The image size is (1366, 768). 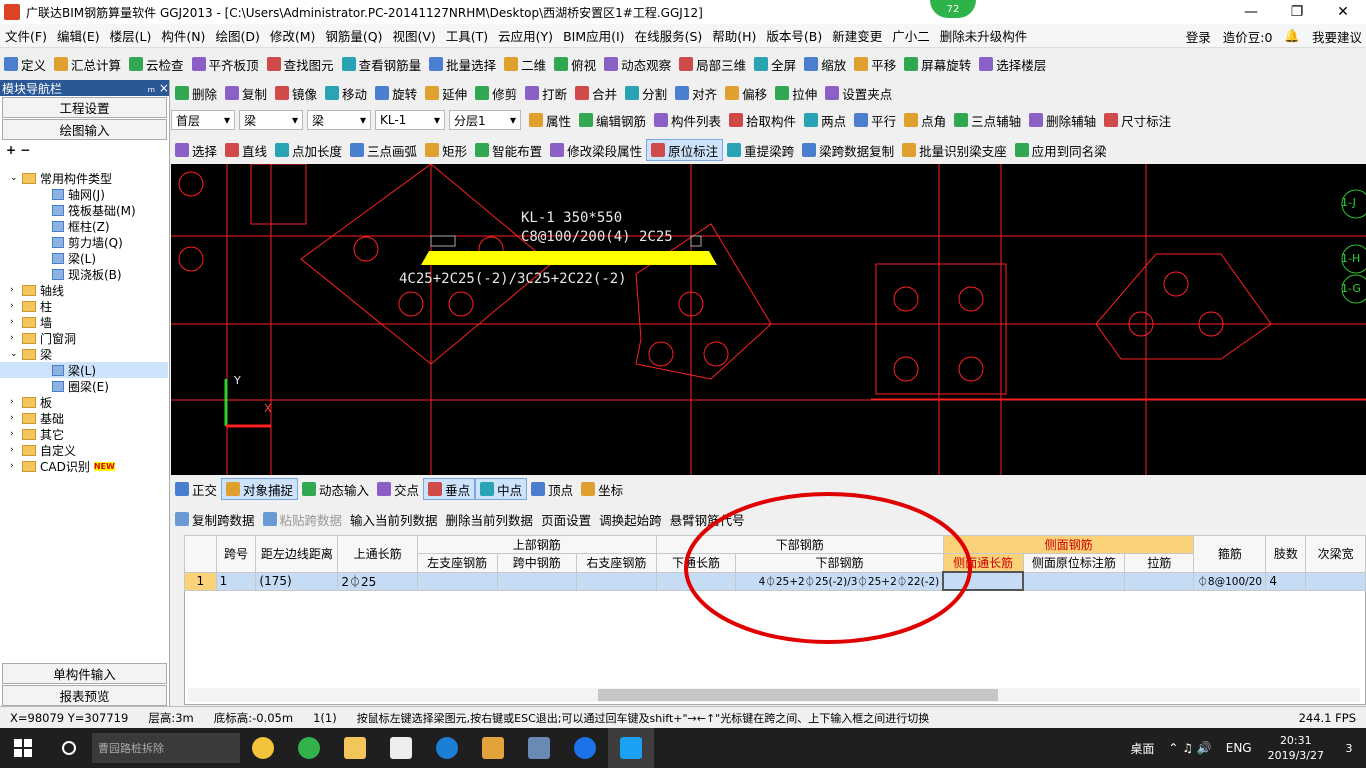 I want to click on menu-item-12: 帮助(H), so click(x=734, y=35).